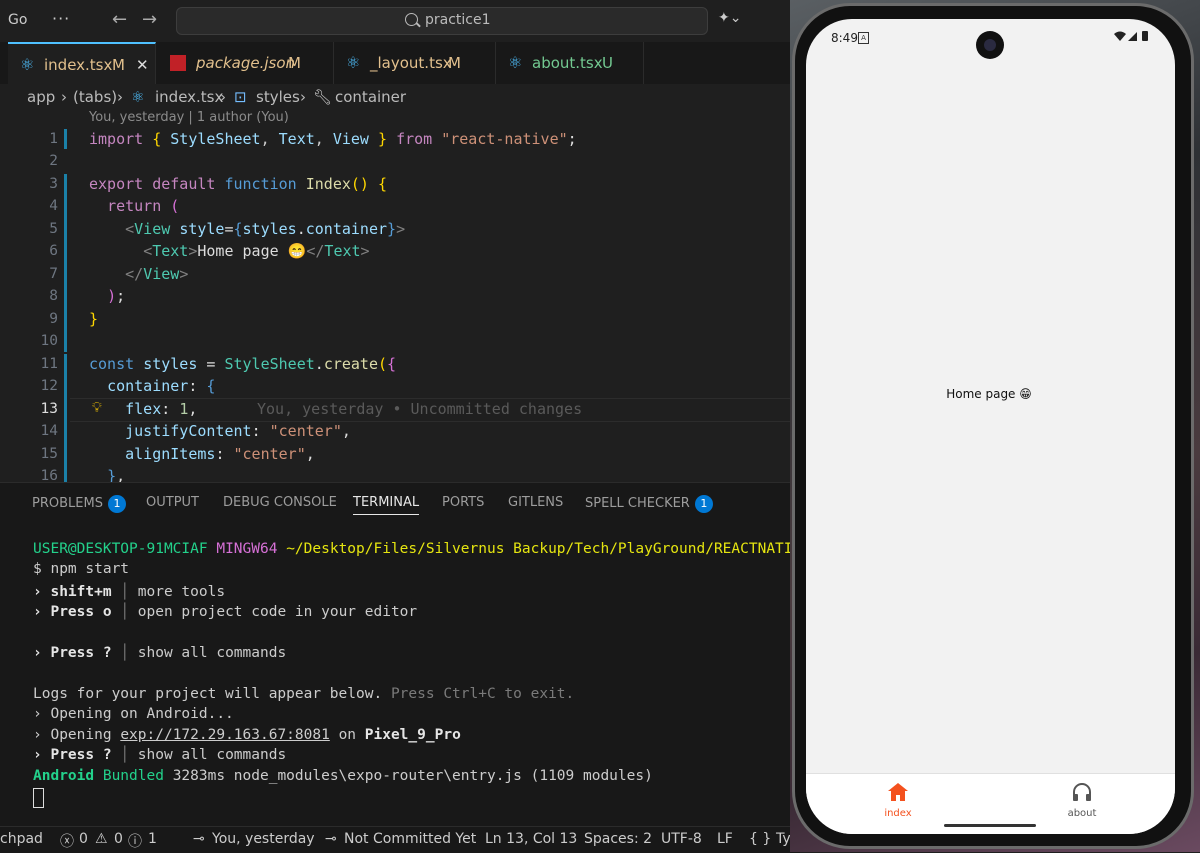  Describe the element at coordinates (161, 386) in the screenshot. I see `code-line: container: {` at that location.